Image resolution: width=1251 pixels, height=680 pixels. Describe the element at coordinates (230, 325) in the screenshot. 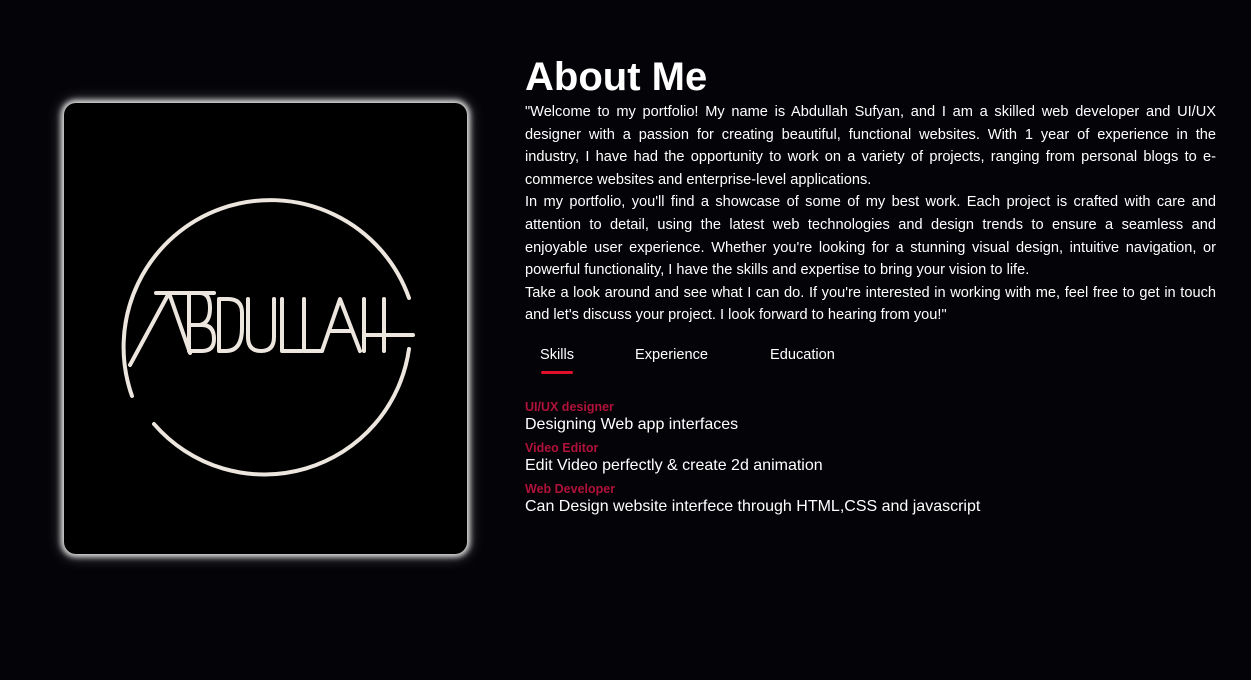

I see `logo-letter-d` at that location.